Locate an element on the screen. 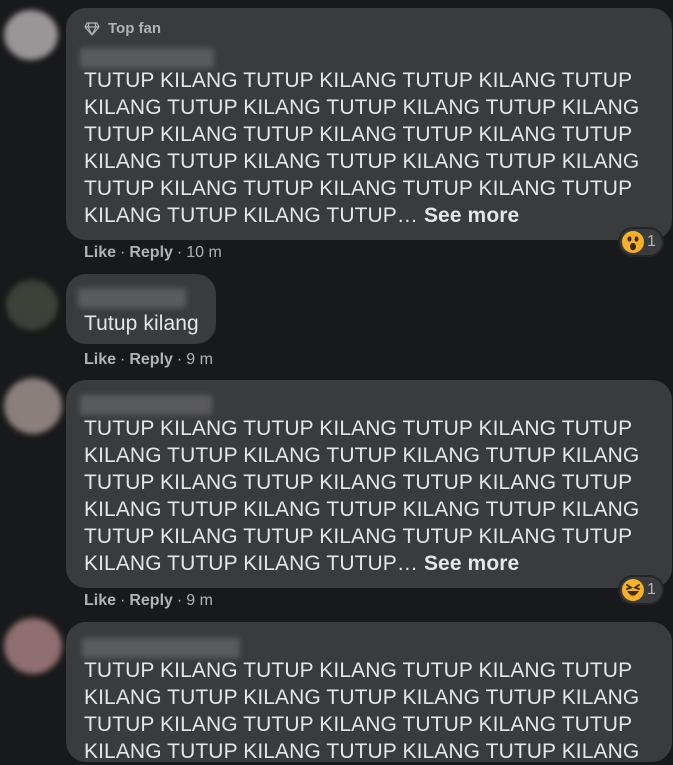  haha-emoji-icon is located at coordinates (633, 590).